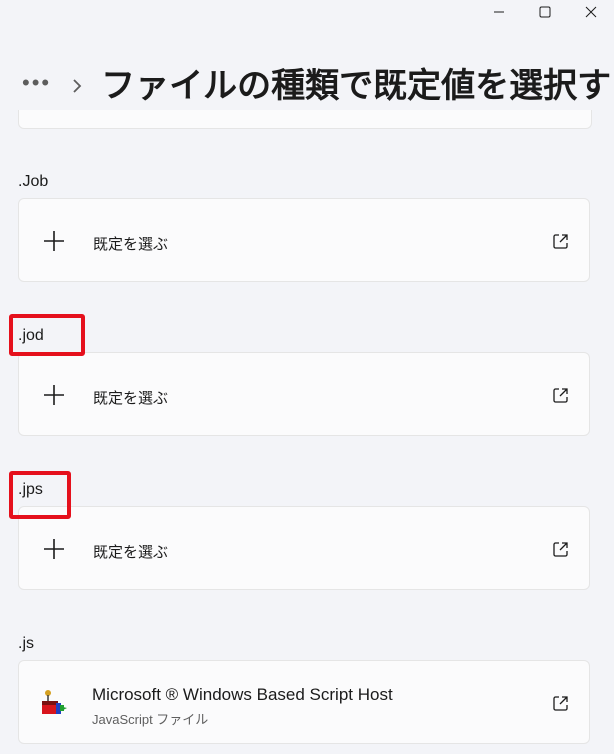  Describe the element at coordinates (304, 394) in the screenshot. I see `choose-default-card-jod: 既定を選ぶ` at that location.